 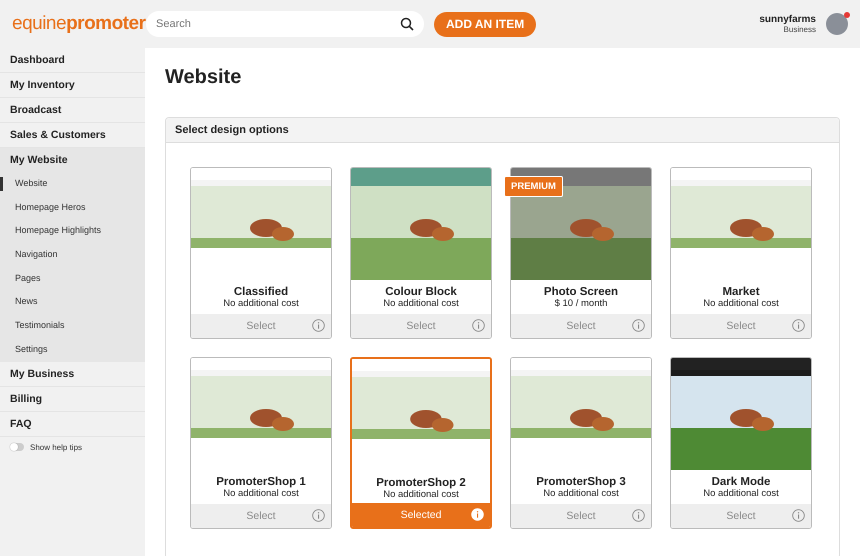 What do you see at coordinates (72, 255) in the screenshot?
I see `sidebar-subitem: Navigation` at bounding box center [72, 255].